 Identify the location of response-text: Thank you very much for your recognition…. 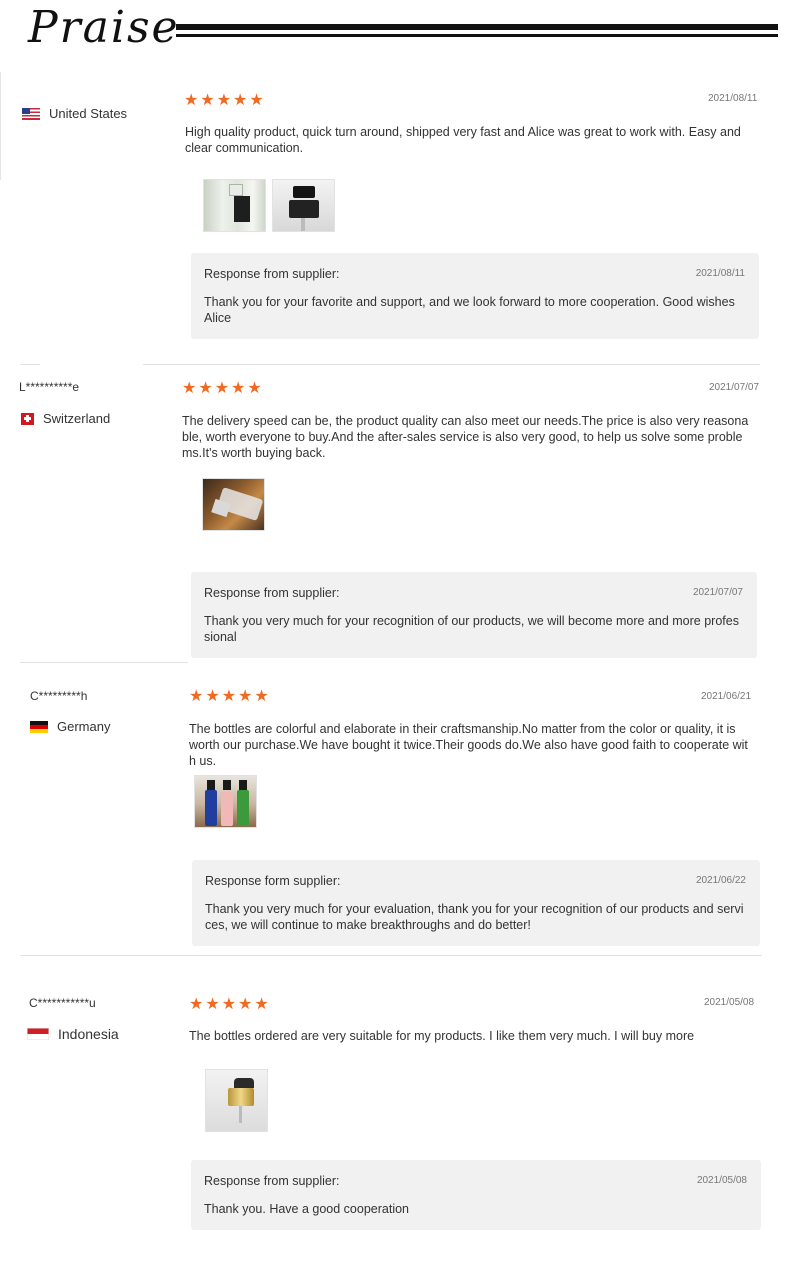
(471, 629).